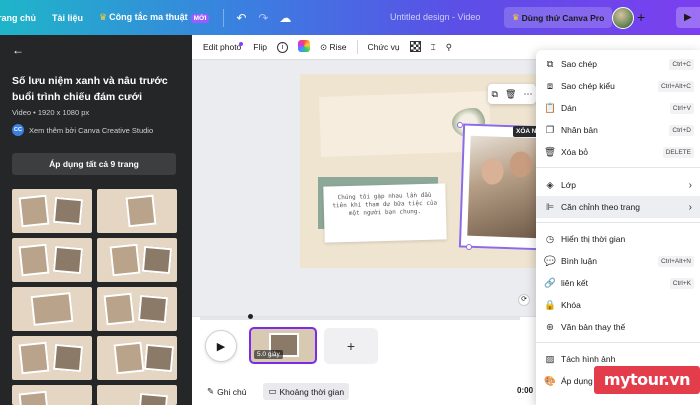  I want to click on menu-item-layer: ◈ Lớp ›, so click(618, 185).